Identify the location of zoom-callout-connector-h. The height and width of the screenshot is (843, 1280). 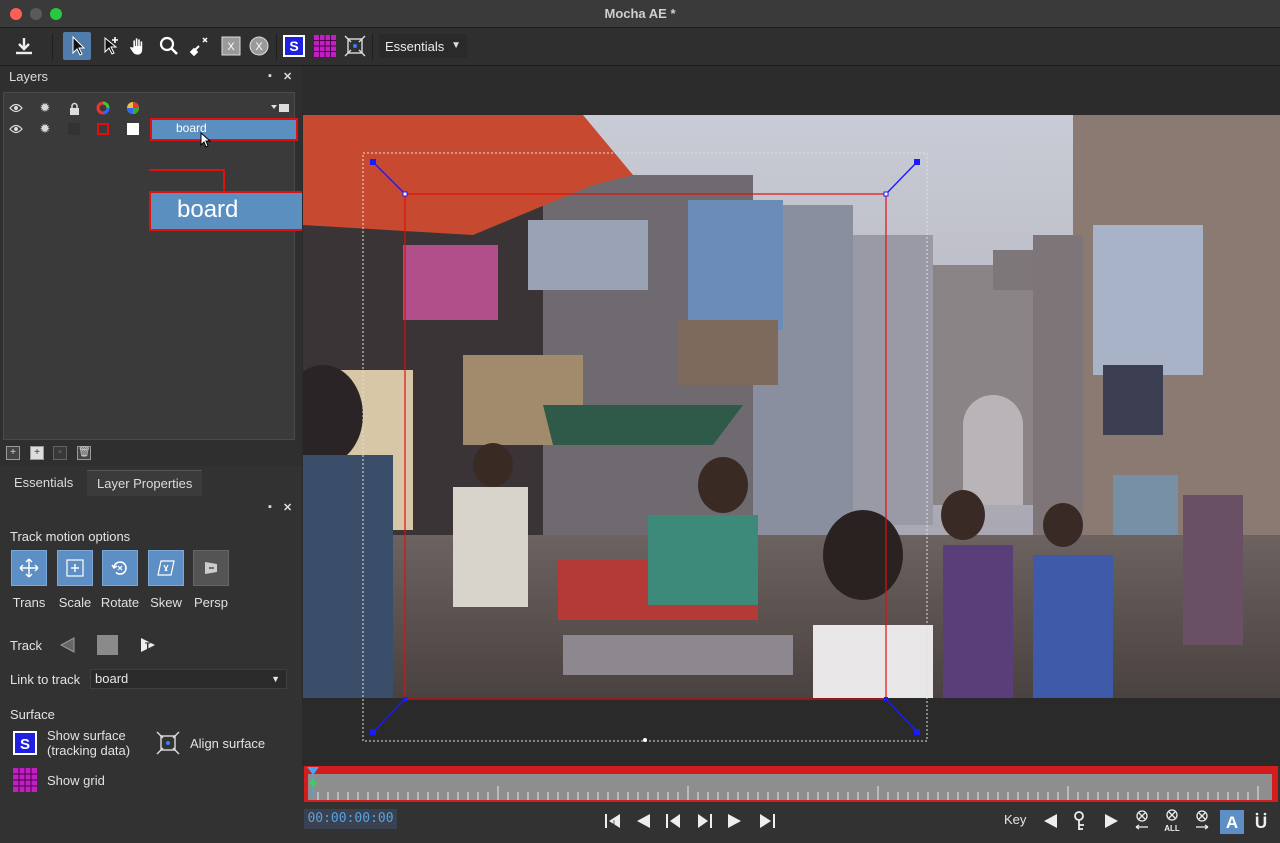
(187, 170).